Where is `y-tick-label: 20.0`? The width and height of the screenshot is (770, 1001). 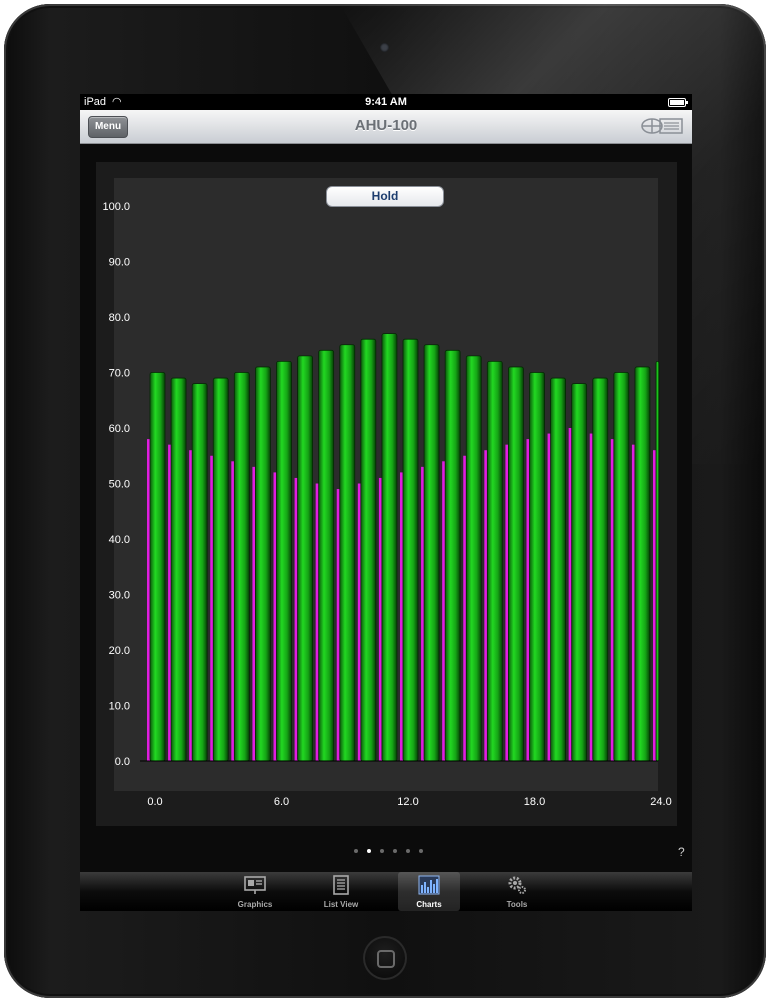 y-tick-label: 20.0 is located at coordinates (119, 651).